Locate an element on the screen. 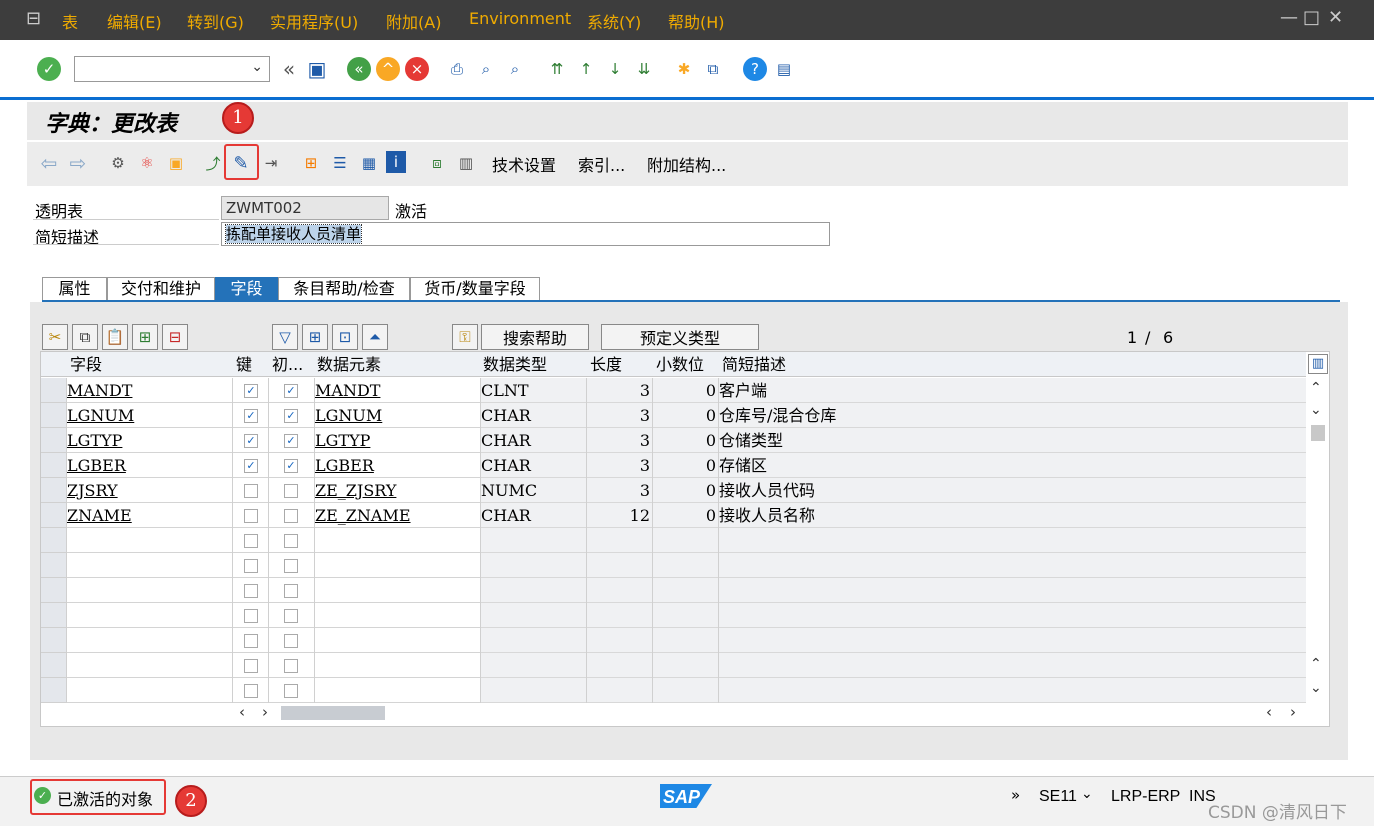 The width and height of the screenshot is (1374, 826). menu-extras: 附加(A) is located at coordinates (413, 21).